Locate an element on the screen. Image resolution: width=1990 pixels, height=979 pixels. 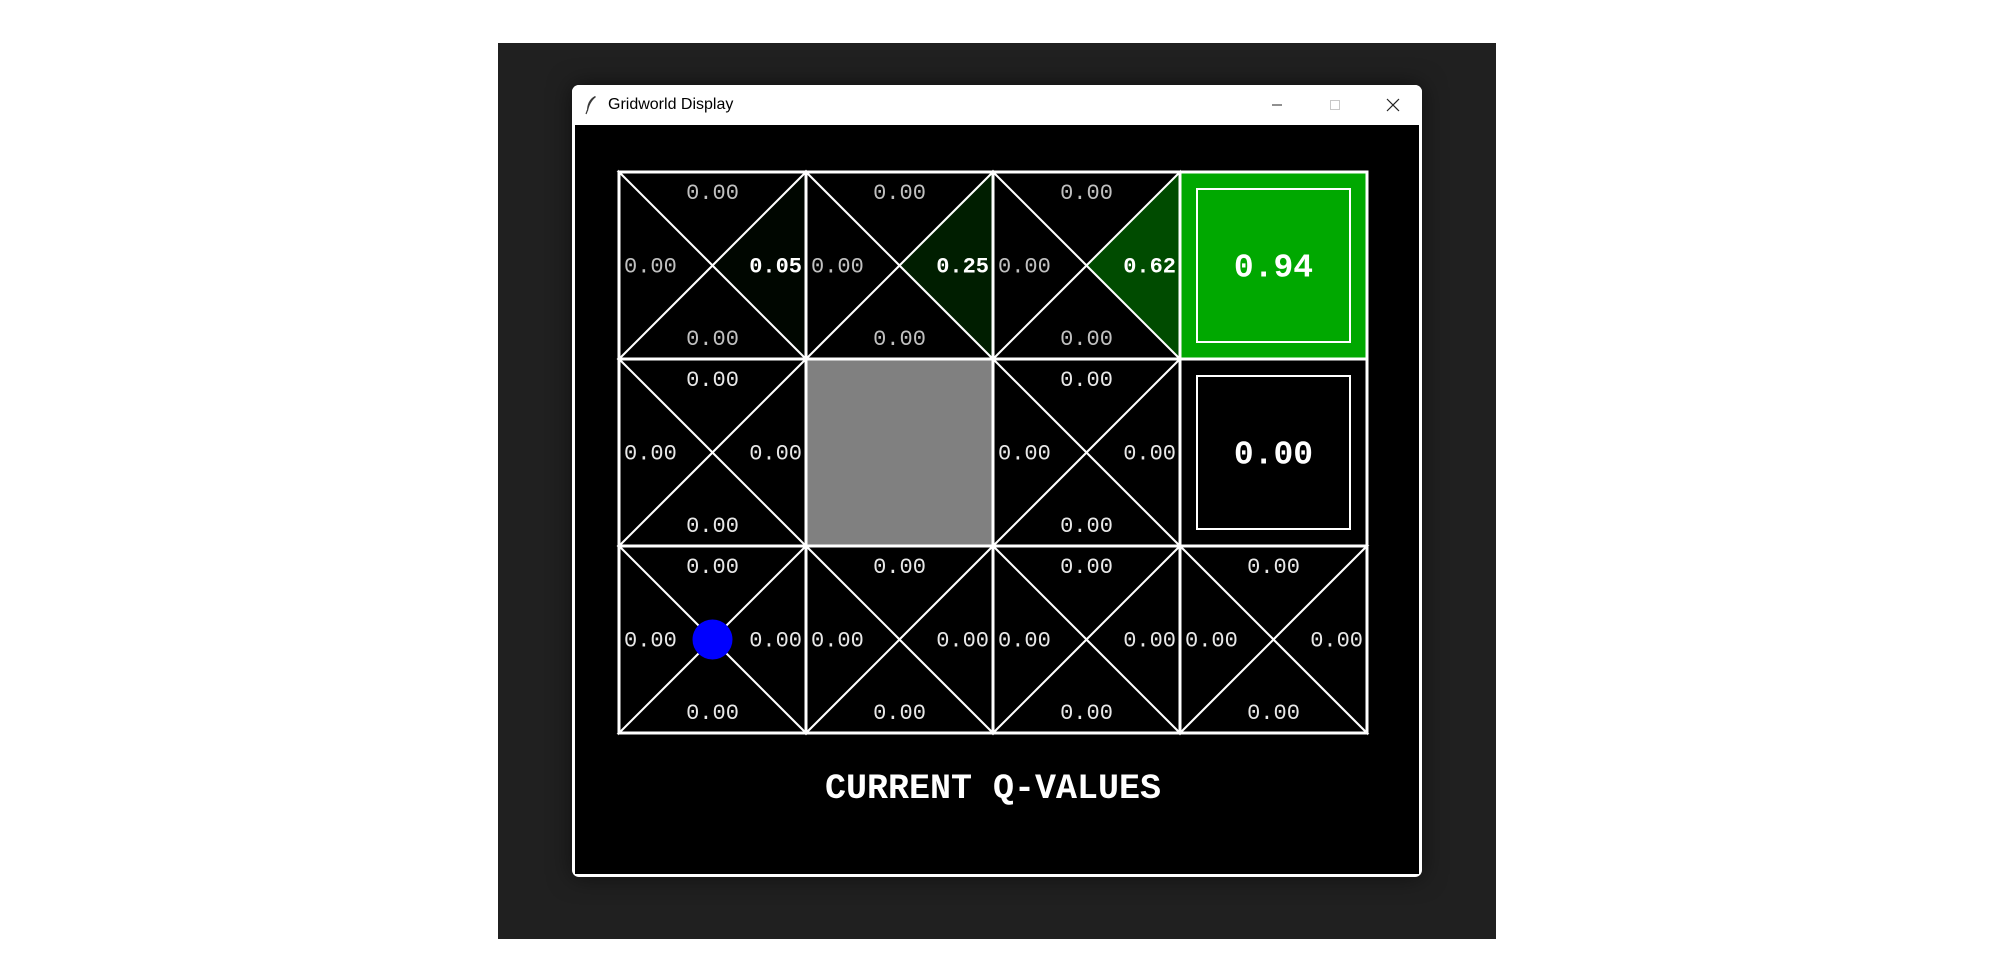
q-value-west-r0c1: 0.00 is located at coordinates (837, 267).